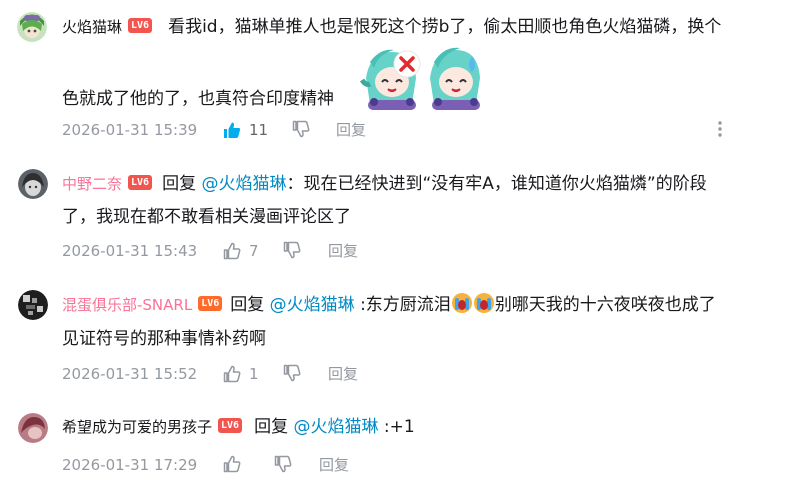 The width and height of the screenshot is (800, 501). What do you see at coordinates (164, 339) in the screenshot?
I see `comment-text-line2: 见证符号的那种事情补药啊` at bounding box center [164, 339].